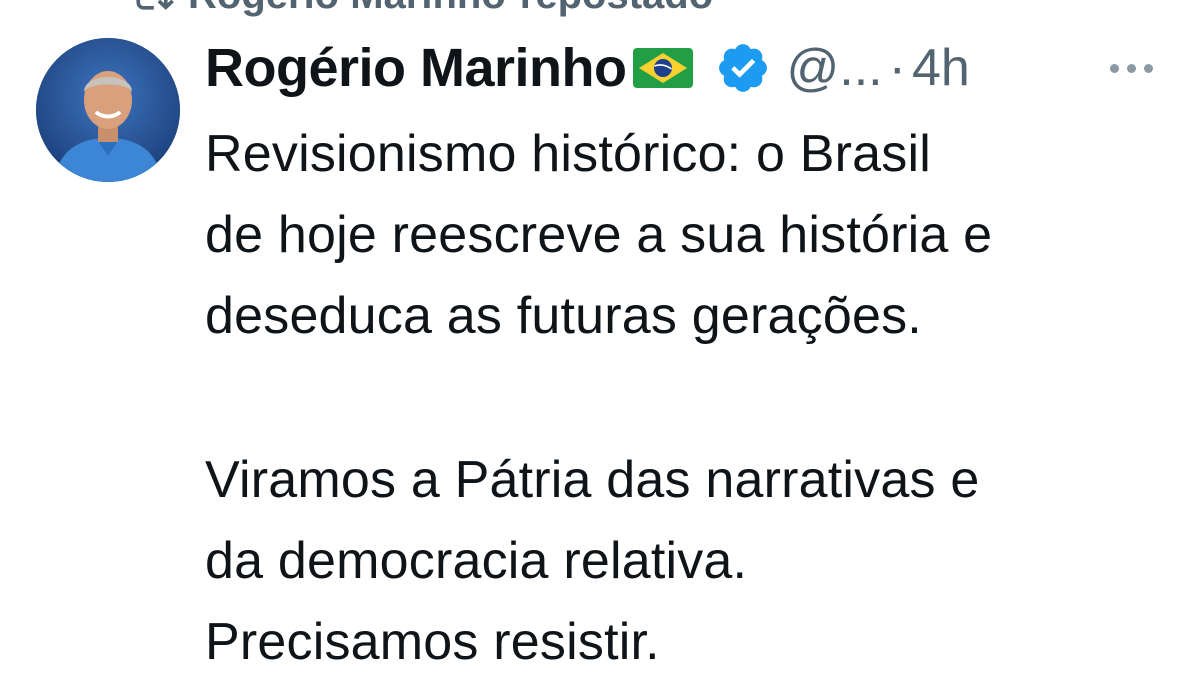 Image resolution: width=1179 pixels, height=683 pixels. What do you see at coordinates (616, 9) in the screenshot?
I see `repost-suffix-label: repostado` at bounding box center [616, 9].